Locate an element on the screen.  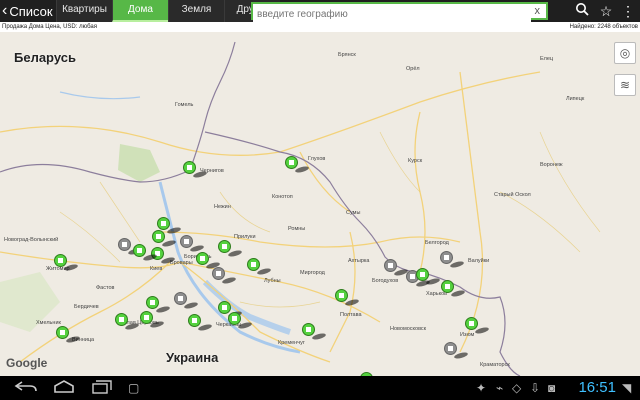
geography-search-box: x is located at coordinates (399, 12).